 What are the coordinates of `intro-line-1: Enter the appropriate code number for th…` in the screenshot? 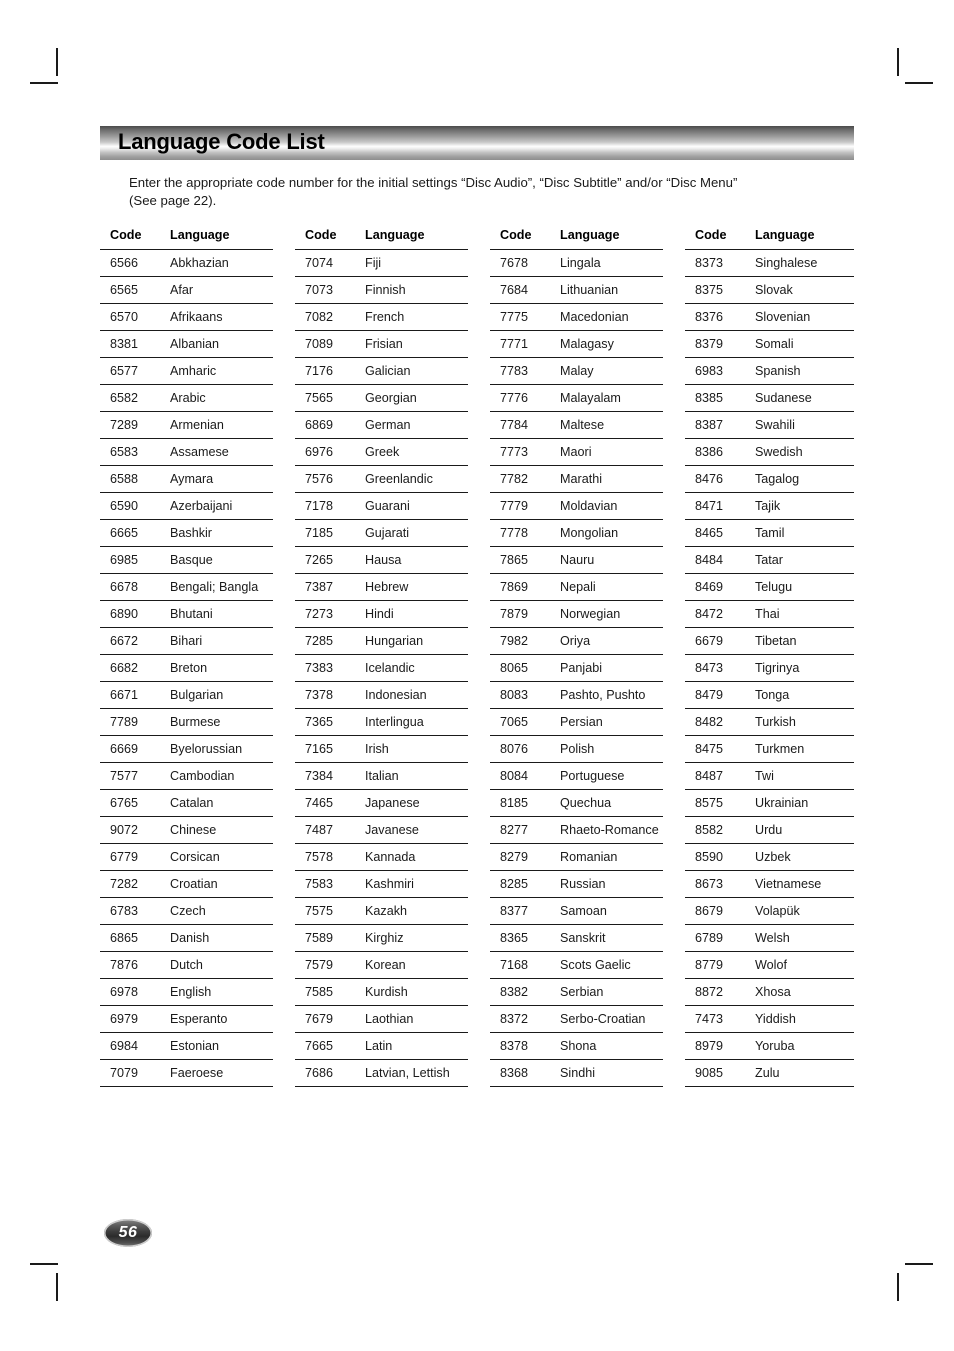 It's located at (433, 182).